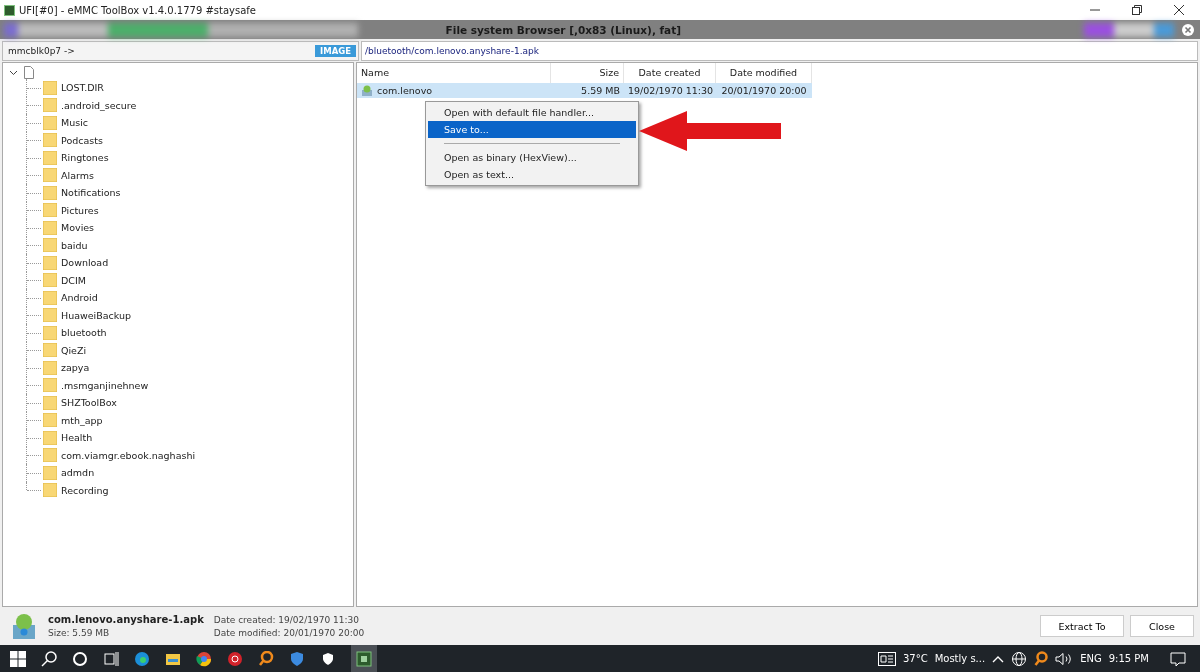 The width and height of the screenshot is (1200, 672). I want to click on path-field: /bluetooth/com.lenovo.anyshare-1.apk, so click(779, 51).